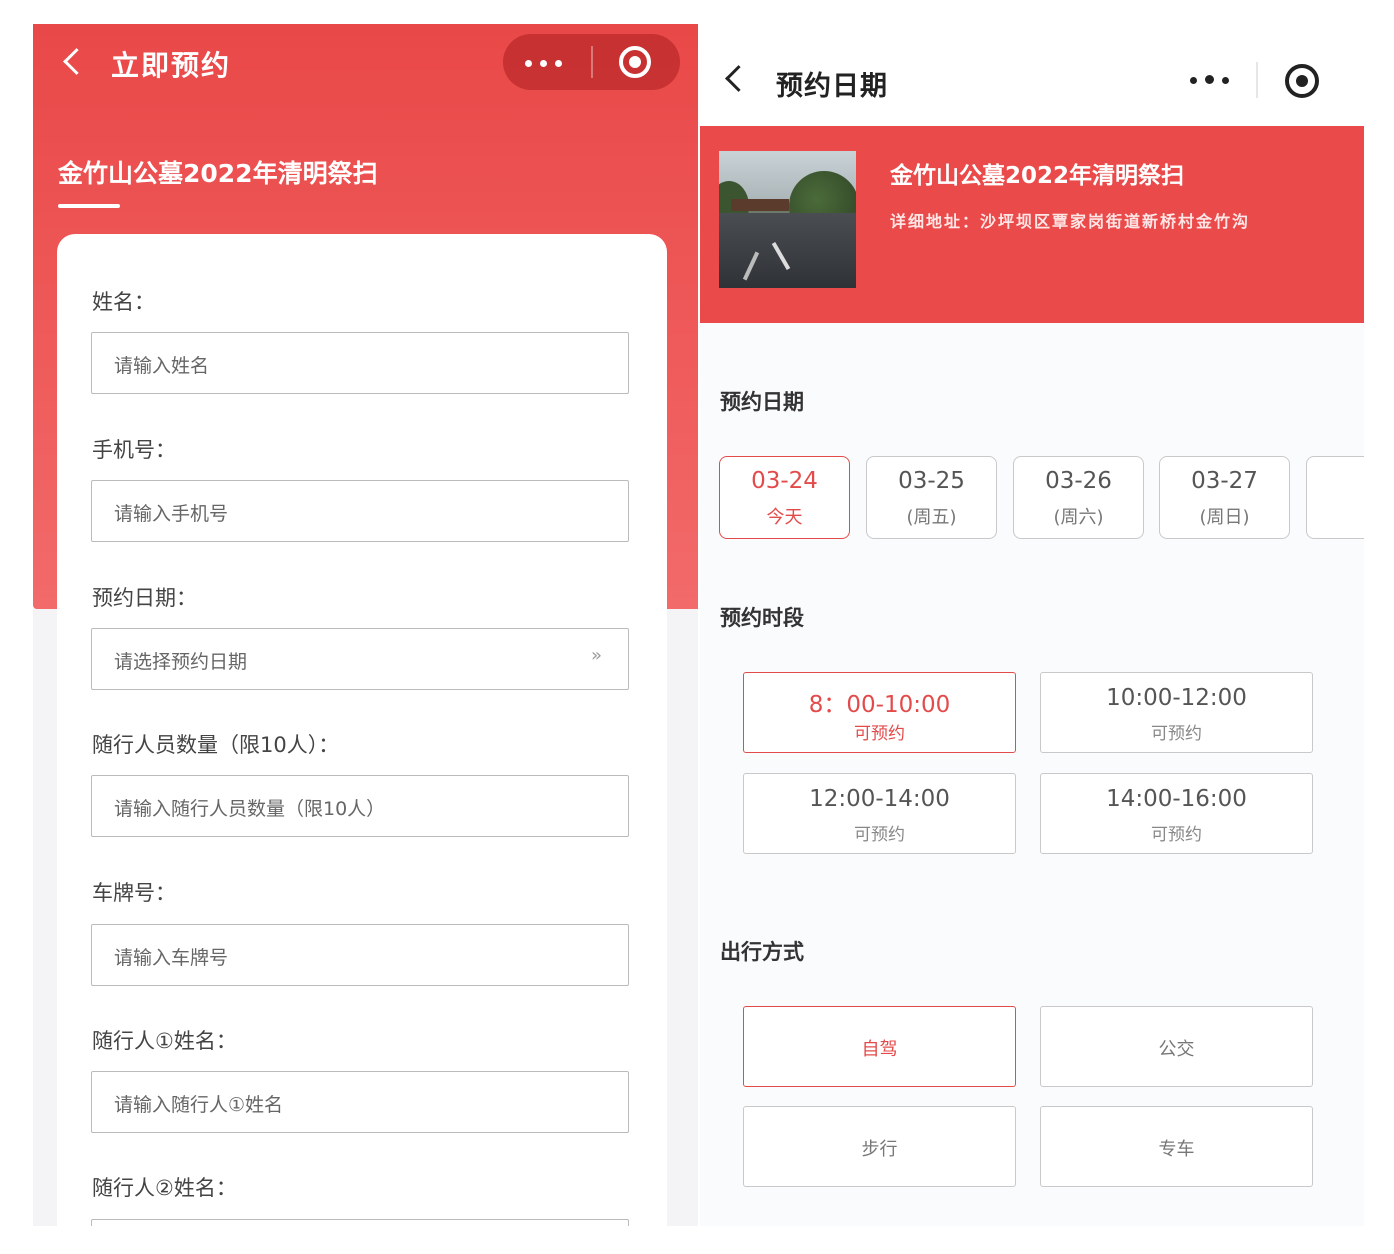 Image resolution: width=1394 pixels, height=1254 pixels. I want to click on travel-mode-drive: 自驾, so click(879, 1046).